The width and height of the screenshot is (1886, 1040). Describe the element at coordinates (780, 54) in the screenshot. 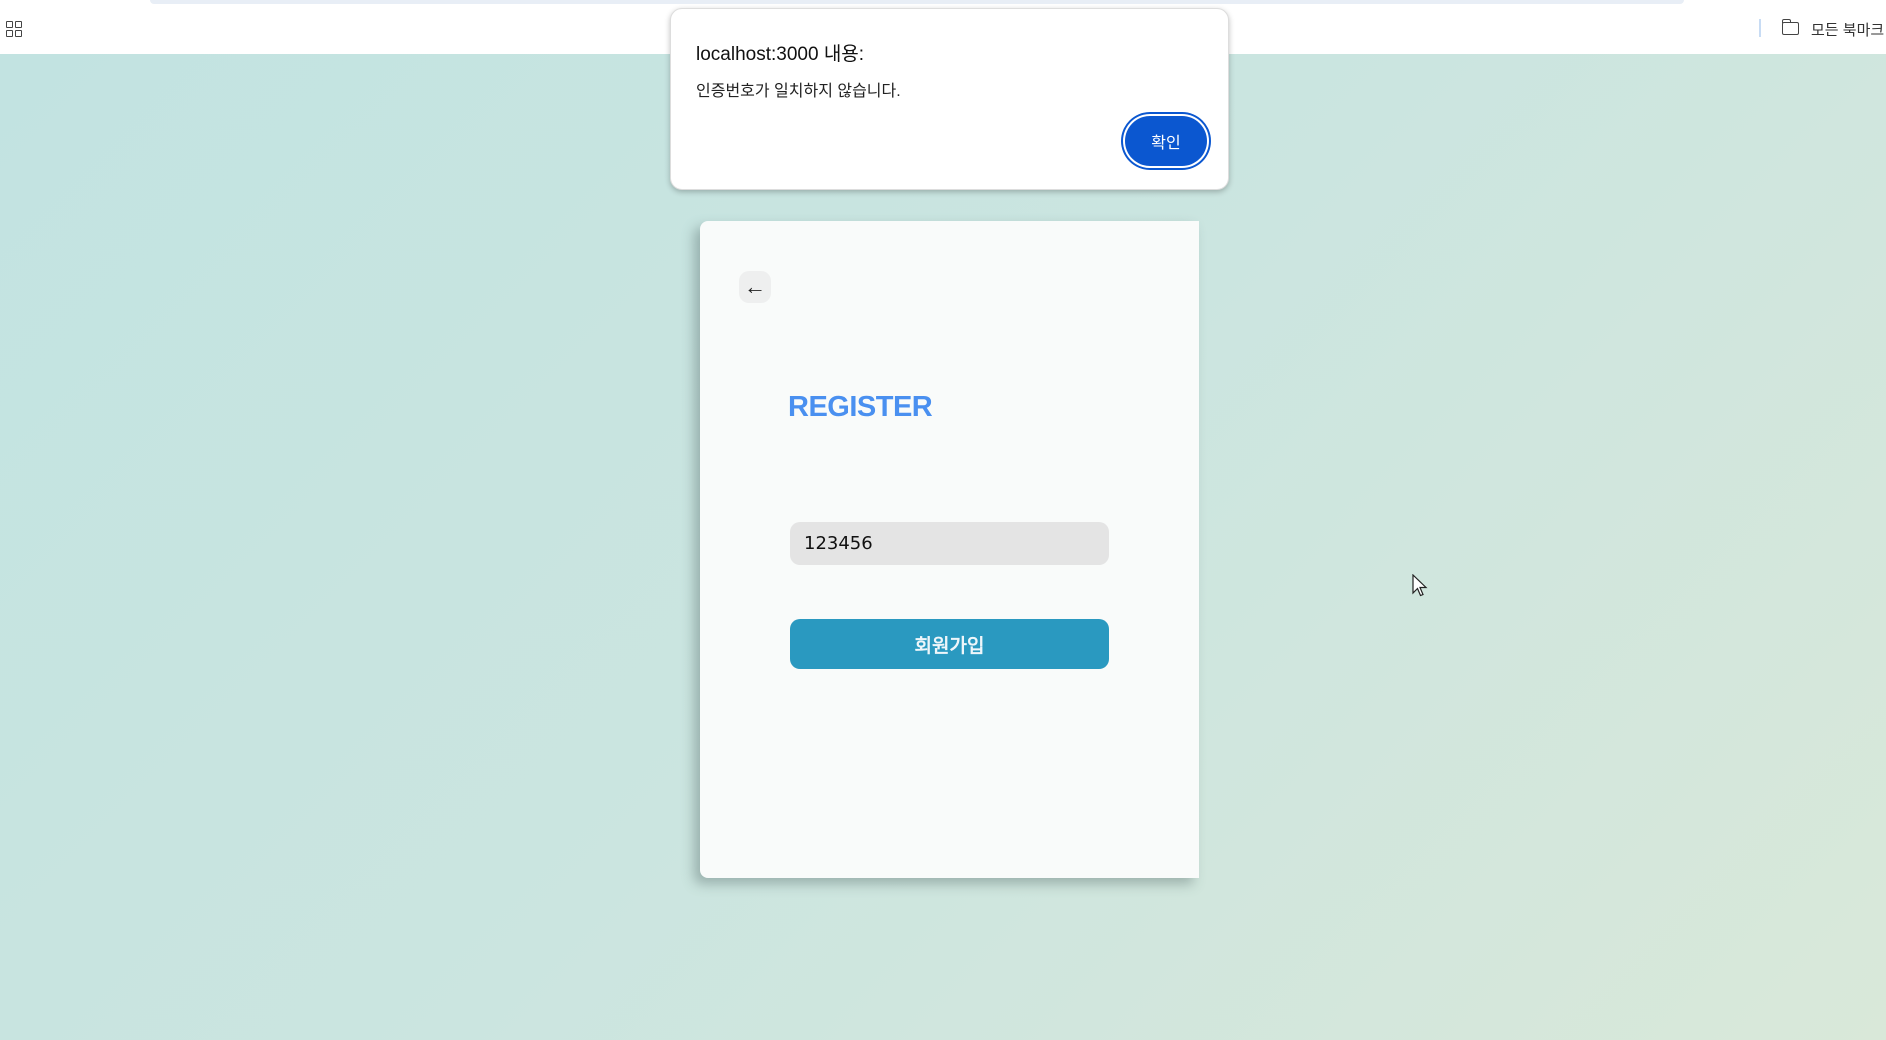

I see `dialog-title: localhost:3000 내용:` at that location.